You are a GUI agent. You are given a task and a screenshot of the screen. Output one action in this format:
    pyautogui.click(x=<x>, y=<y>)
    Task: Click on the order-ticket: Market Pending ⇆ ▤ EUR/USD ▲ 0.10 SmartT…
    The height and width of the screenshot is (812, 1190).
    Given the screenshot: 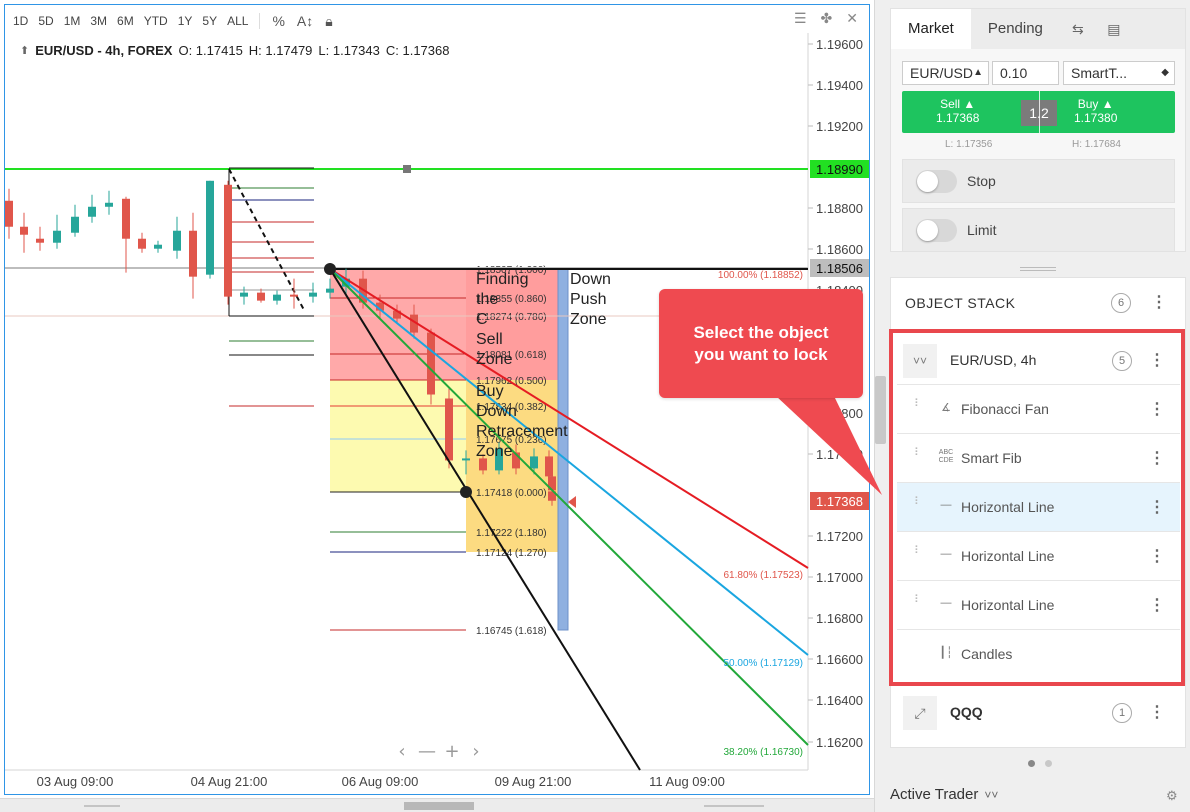 What is the action you would take?
    pyautogui.click(x=1038, y=130)
    